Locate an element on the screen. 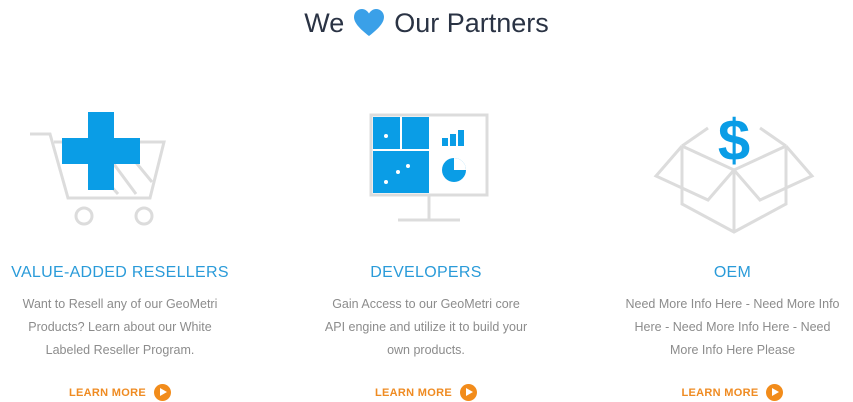  description-line: Here - Need More Info Here - Need is located at coordinates (732, 327).